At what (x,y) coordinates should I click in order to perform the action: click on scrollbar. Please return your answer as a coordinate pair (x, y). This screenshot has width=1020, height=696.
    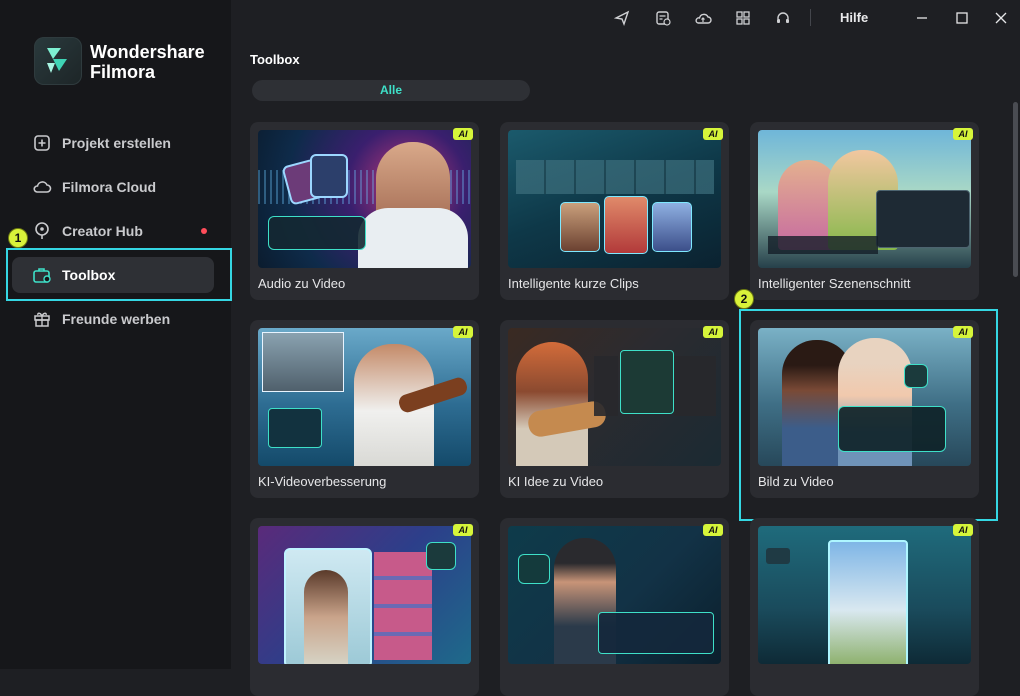
    Looking at the image, I should click on (1015, 189).